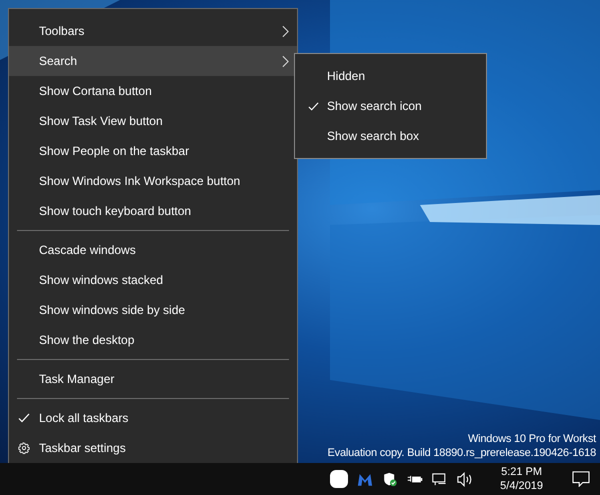  What do you see at coordinates (153, 448) in the screenshot?
I see `menu-item: Taskbar settings` at bounding box center [153, 448].